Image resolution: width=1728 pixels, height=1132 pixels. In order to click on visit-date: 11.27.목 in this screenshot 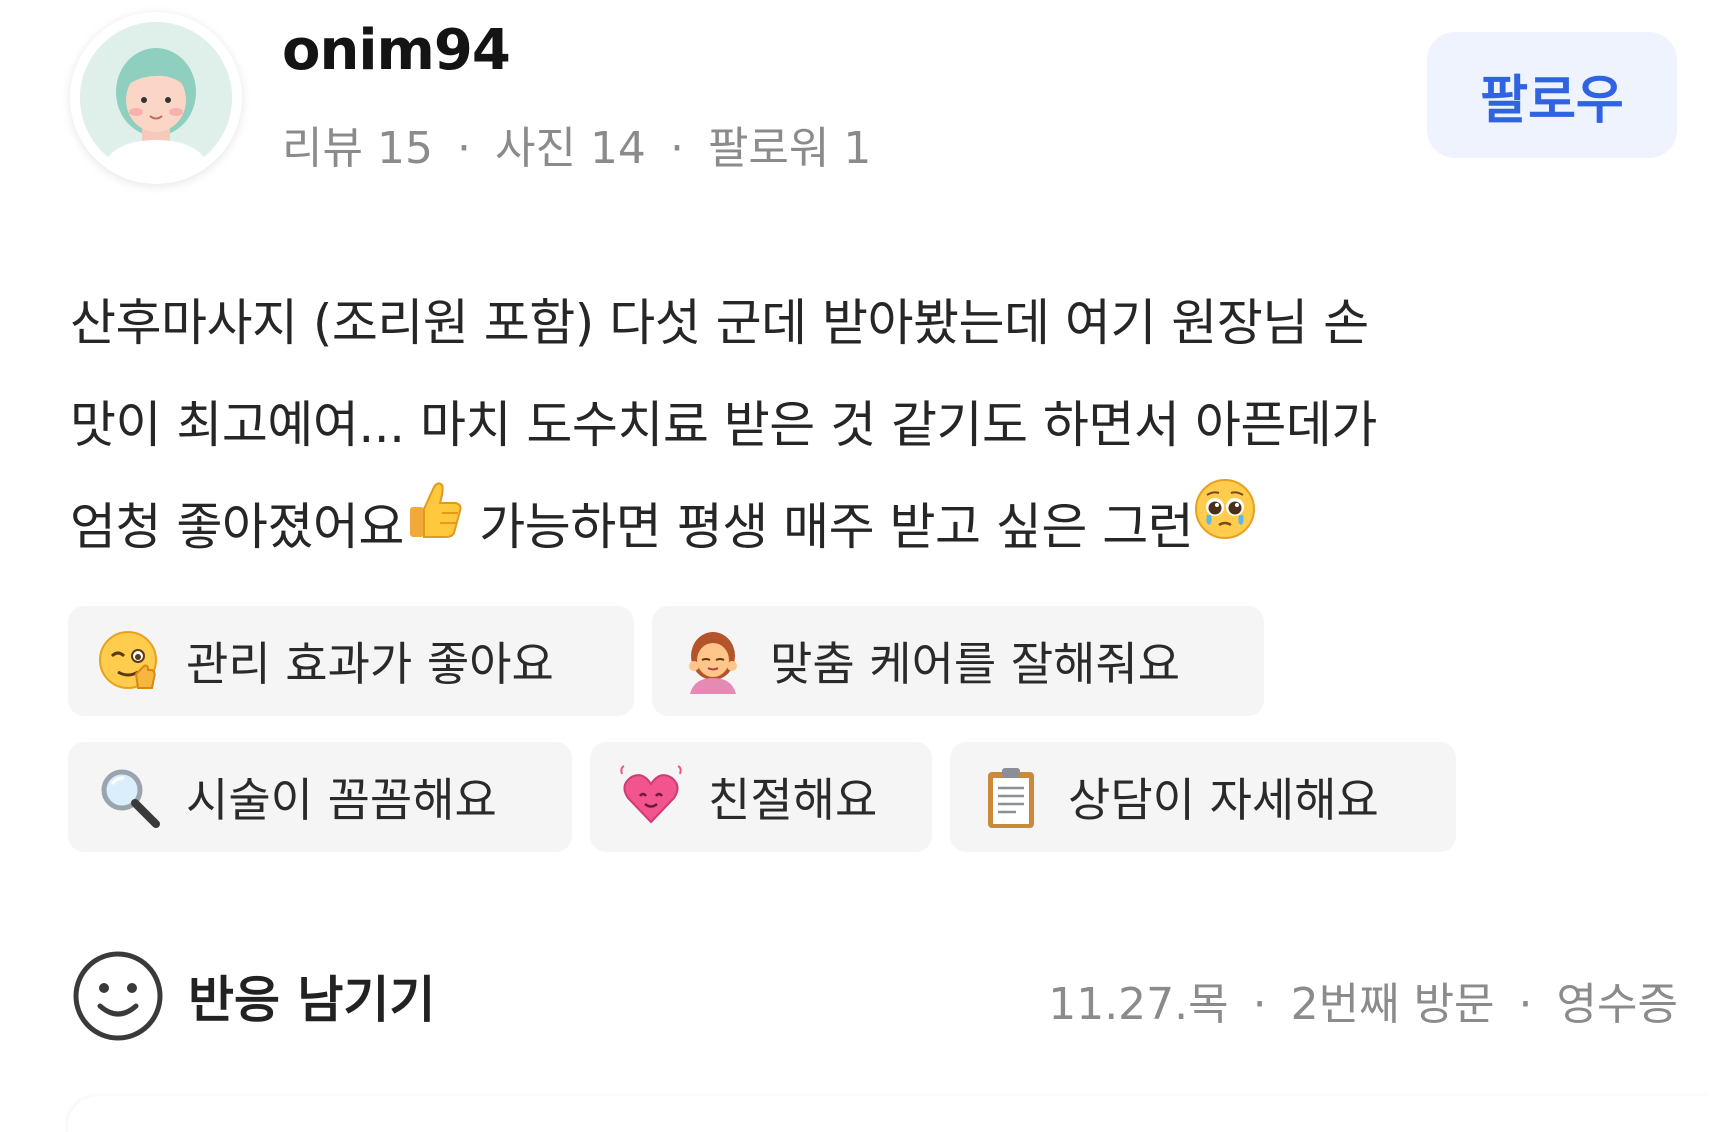, I will do `click(1138, 1004)`.